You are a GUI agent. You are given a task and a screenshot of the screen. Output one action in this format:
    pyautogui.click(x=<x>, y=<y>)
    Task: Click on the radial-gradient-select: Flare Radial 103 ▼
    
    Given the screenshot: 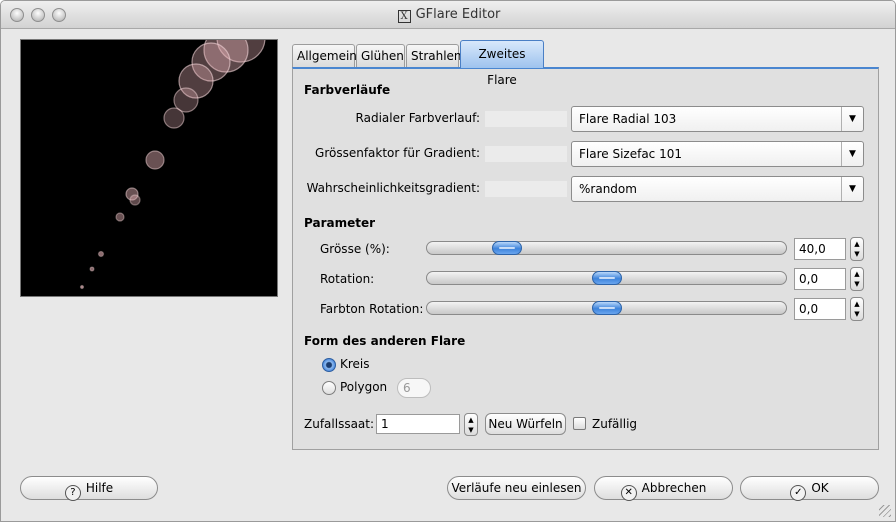 What is the action you would take?
    pyautogui.click(x=717, y=119)
    